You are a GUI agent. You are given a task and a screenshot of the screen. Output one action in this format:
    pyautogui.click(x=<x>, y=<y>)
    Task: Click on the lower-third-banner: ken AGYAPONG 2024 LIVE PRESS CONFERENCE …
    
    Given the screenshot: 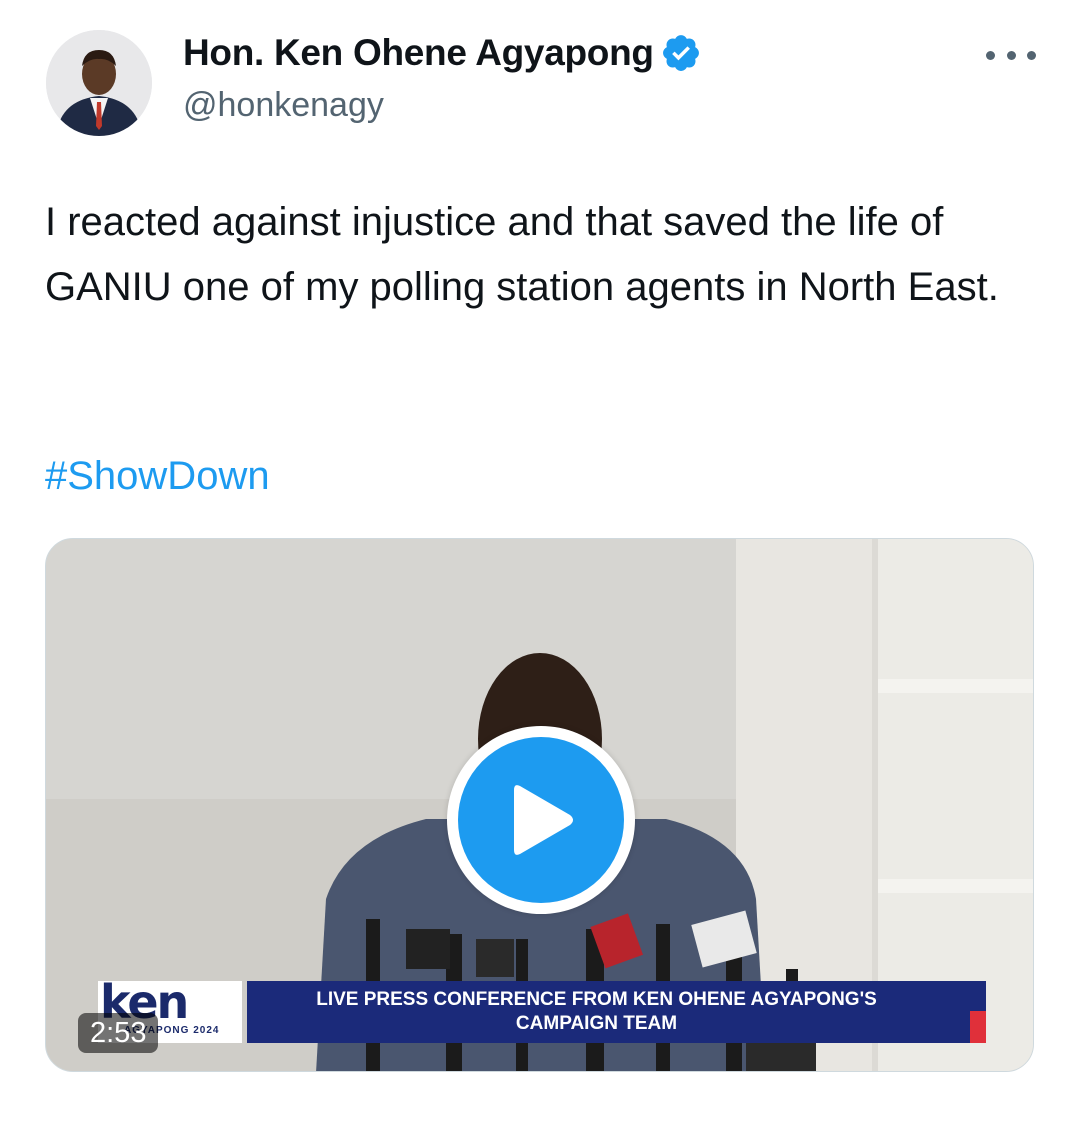 What is the action you would take?
    pyautogui.click(x=542, y=1010)
    